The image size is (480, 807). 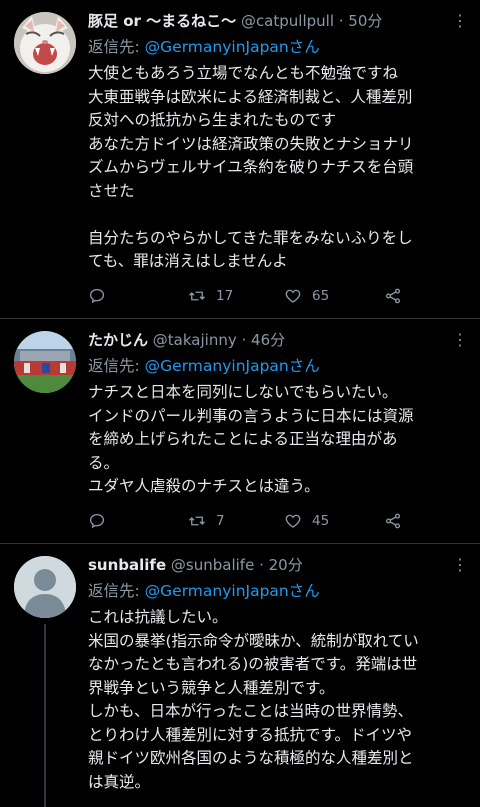 I want to click on display-name: たかじん, so click(x=118, y=340).